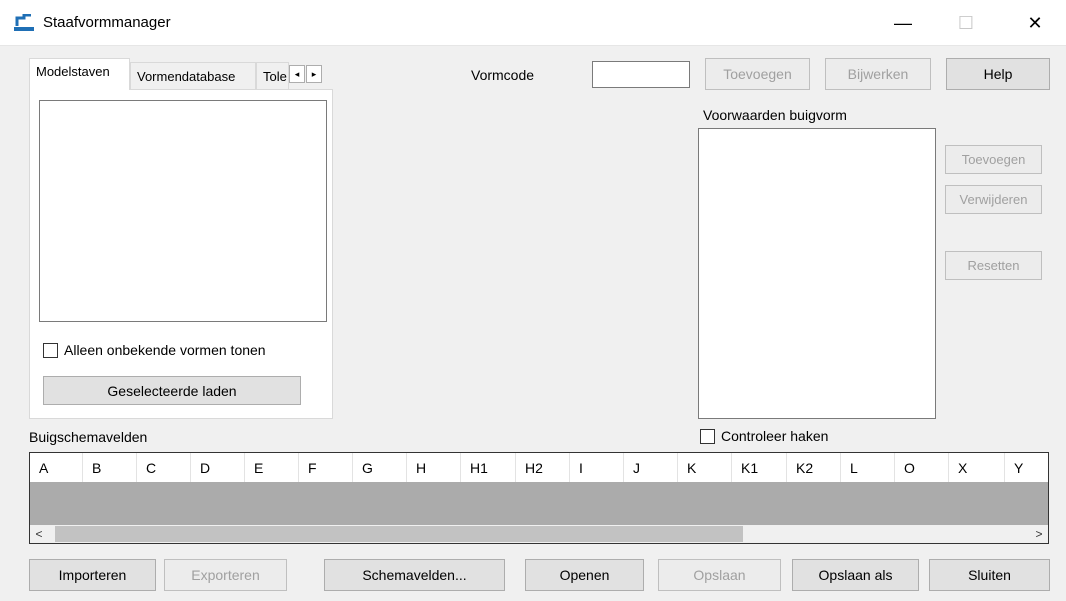 The image size is (1066, 601). I want to click on tab-scroll-left-icon: ◂, so click(297, 74).